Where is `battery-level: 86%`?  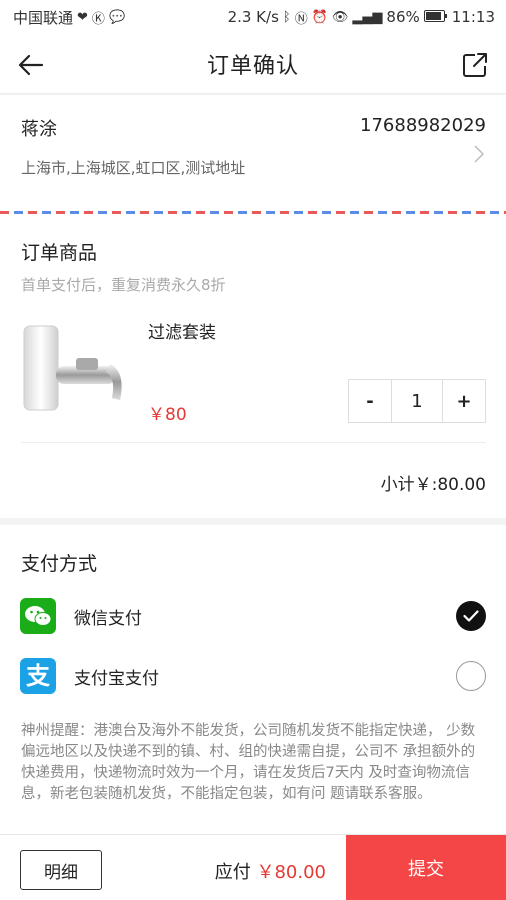
battery-level: 86% is located at coordinates (403, 17).